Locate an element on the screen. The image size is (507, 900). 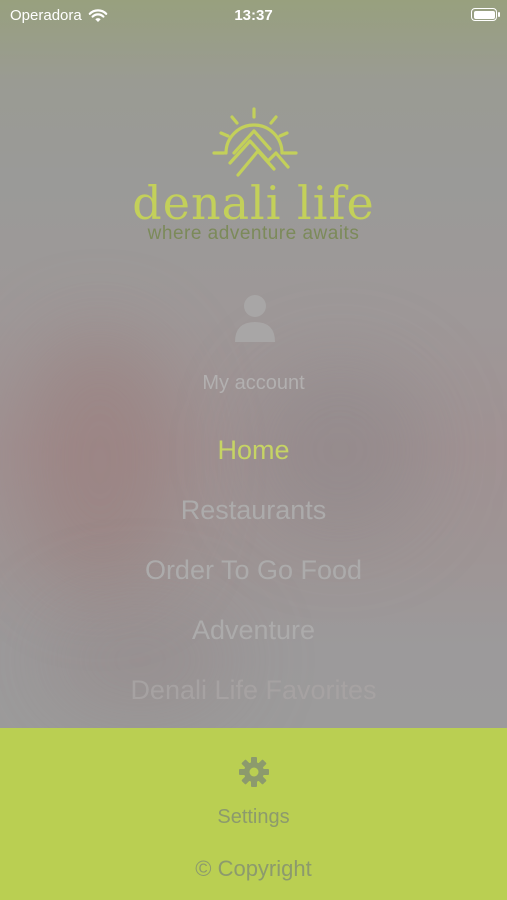
user-icon is located at coordinates (255, 318).